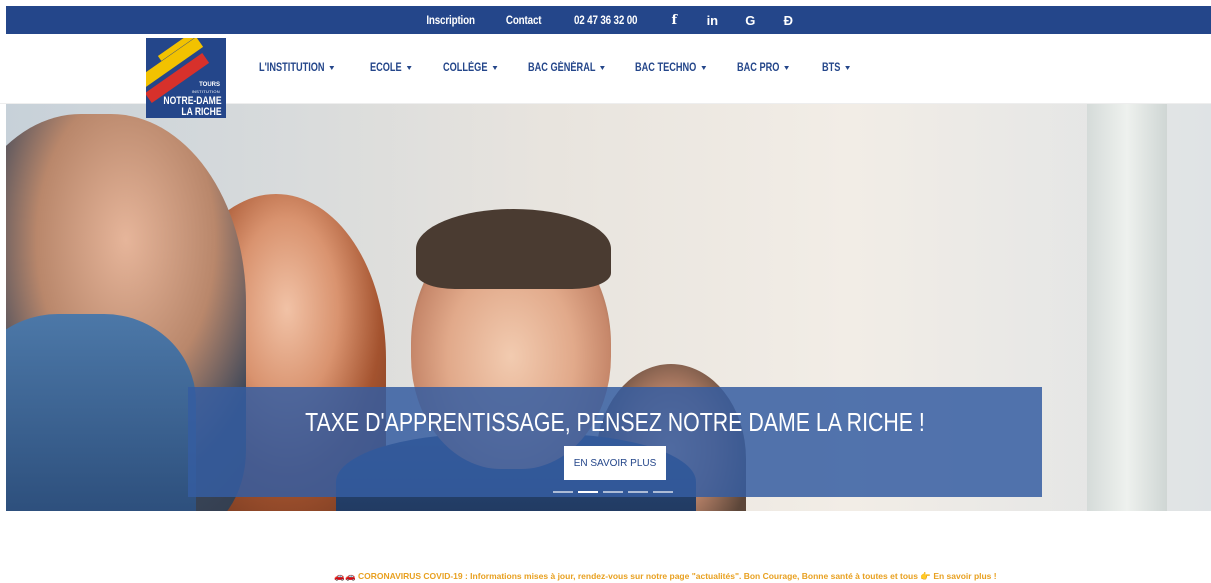 The height and width of the screenshot is (583, 1211). What do you see at coordinates (465, 68) in the screenshot?
I see `nav-item-label: COLLÈGE` at bounding box center [465, 68].